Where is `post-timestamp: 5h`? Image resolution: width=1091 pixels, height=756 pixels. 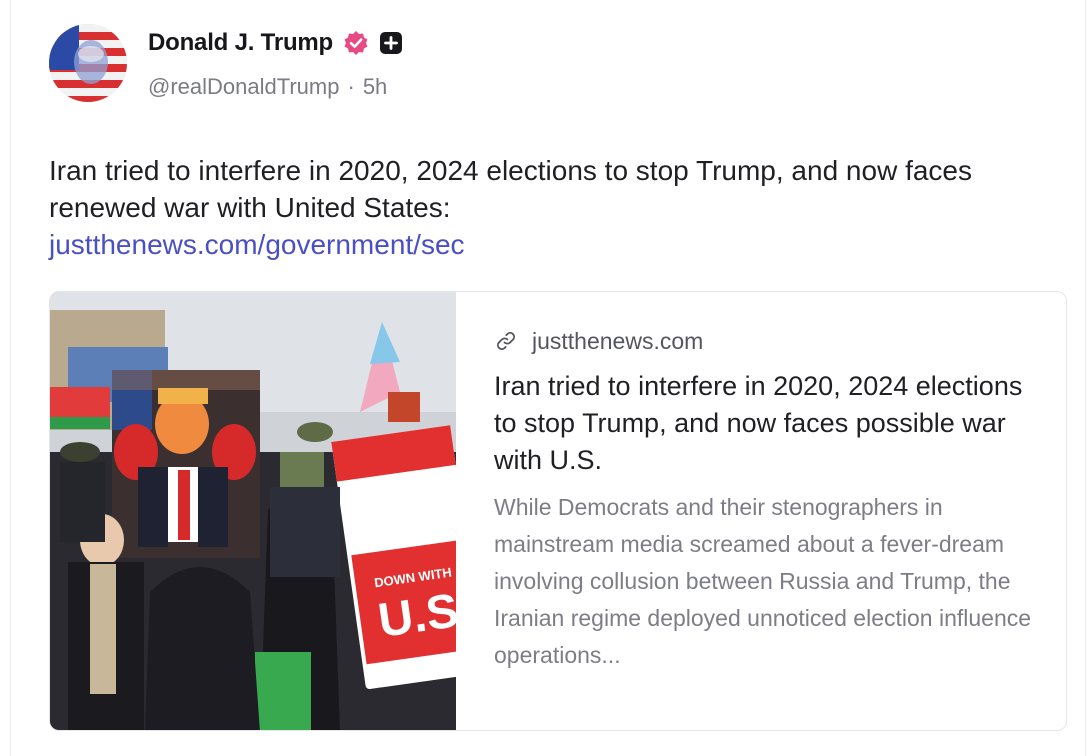 post-timestamp: 5h is located at coordinates (375, 87).